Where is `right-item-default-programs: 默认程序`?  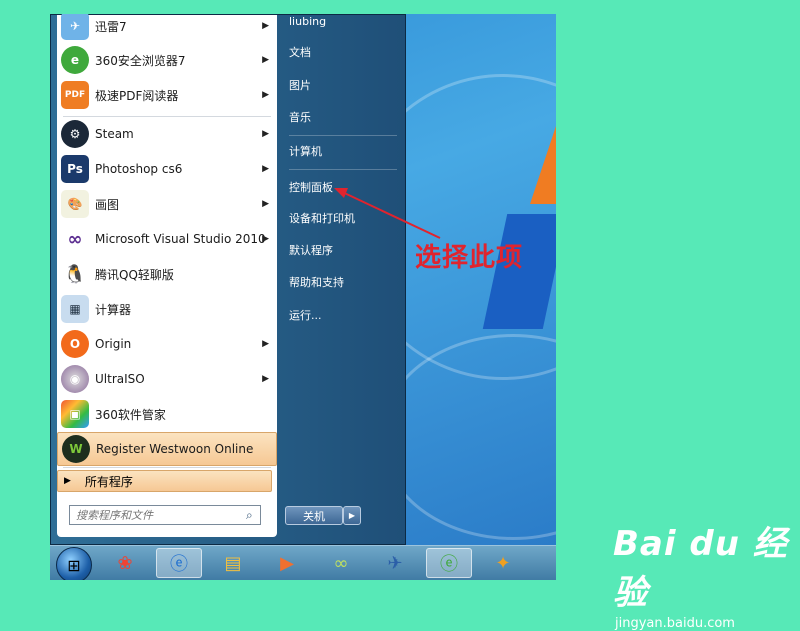
right-item-default-programs: 默认程序 is located at coordinates (343, 250).